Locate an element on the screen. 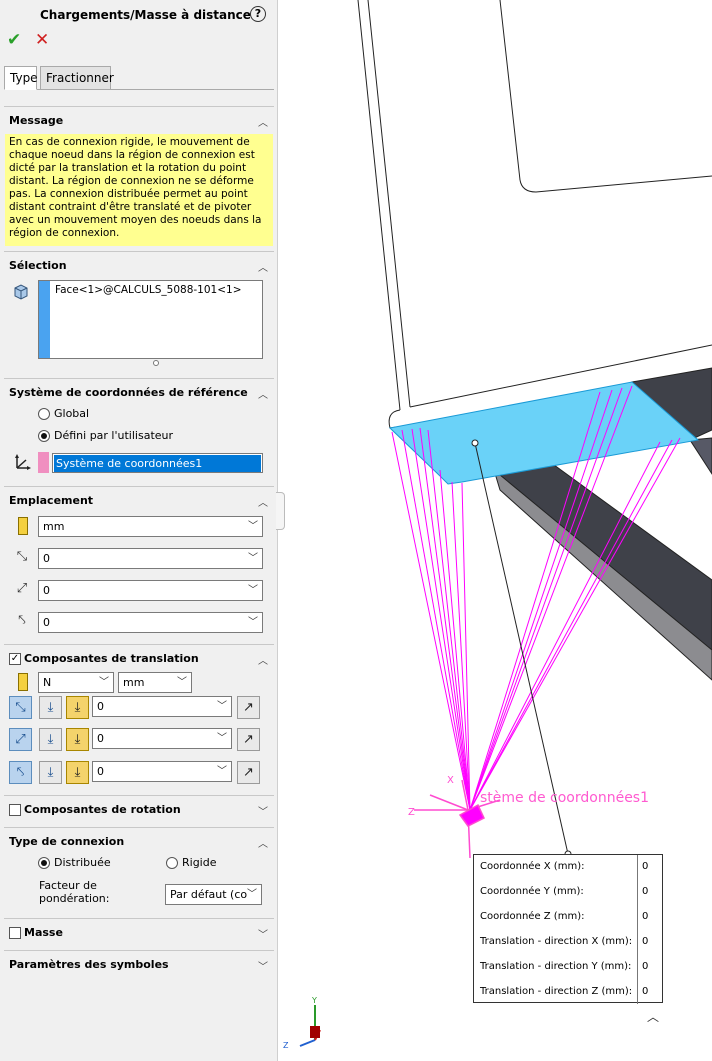 The height and width of the screenshot is (1061, 712). coord-system-field: Système de coordonnées1 is located at coordinates (157, 463).